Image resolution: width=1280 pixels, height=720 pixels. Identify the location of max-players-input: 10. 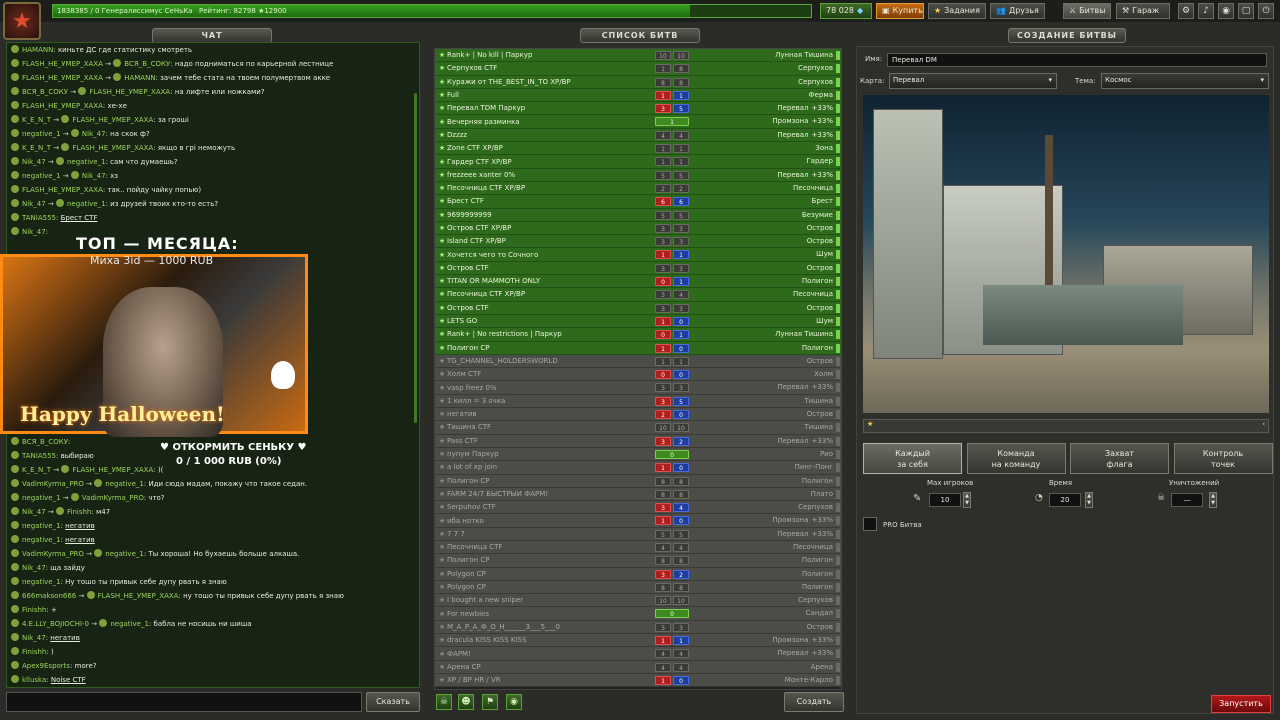
(945, 500).